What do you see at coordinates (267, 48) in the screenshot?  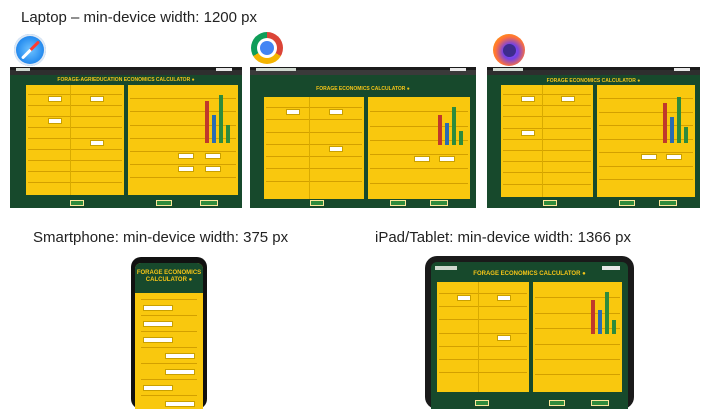 I see `chrome-icon` at bounding box center [267, 48].